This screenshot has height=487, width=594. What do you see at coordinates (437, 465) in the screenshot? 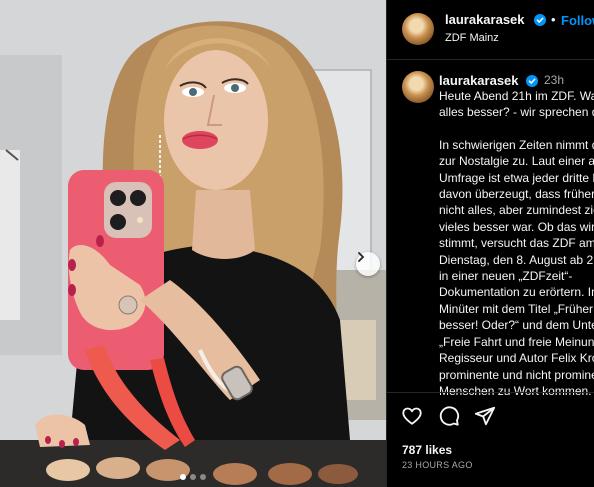
I see `posted-time: 23 HOURS AGO` at bounding box center [437, 465].